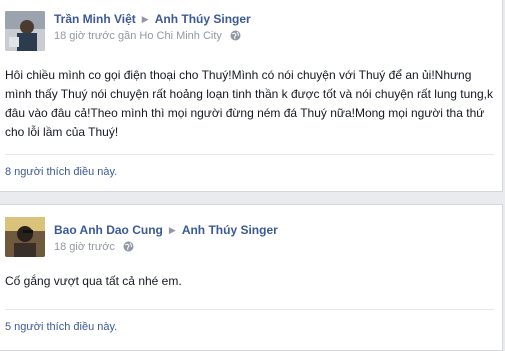 The image size is (505, 351). I want to click on likes-summary: 5 người thích điều này., so click(61, 327).